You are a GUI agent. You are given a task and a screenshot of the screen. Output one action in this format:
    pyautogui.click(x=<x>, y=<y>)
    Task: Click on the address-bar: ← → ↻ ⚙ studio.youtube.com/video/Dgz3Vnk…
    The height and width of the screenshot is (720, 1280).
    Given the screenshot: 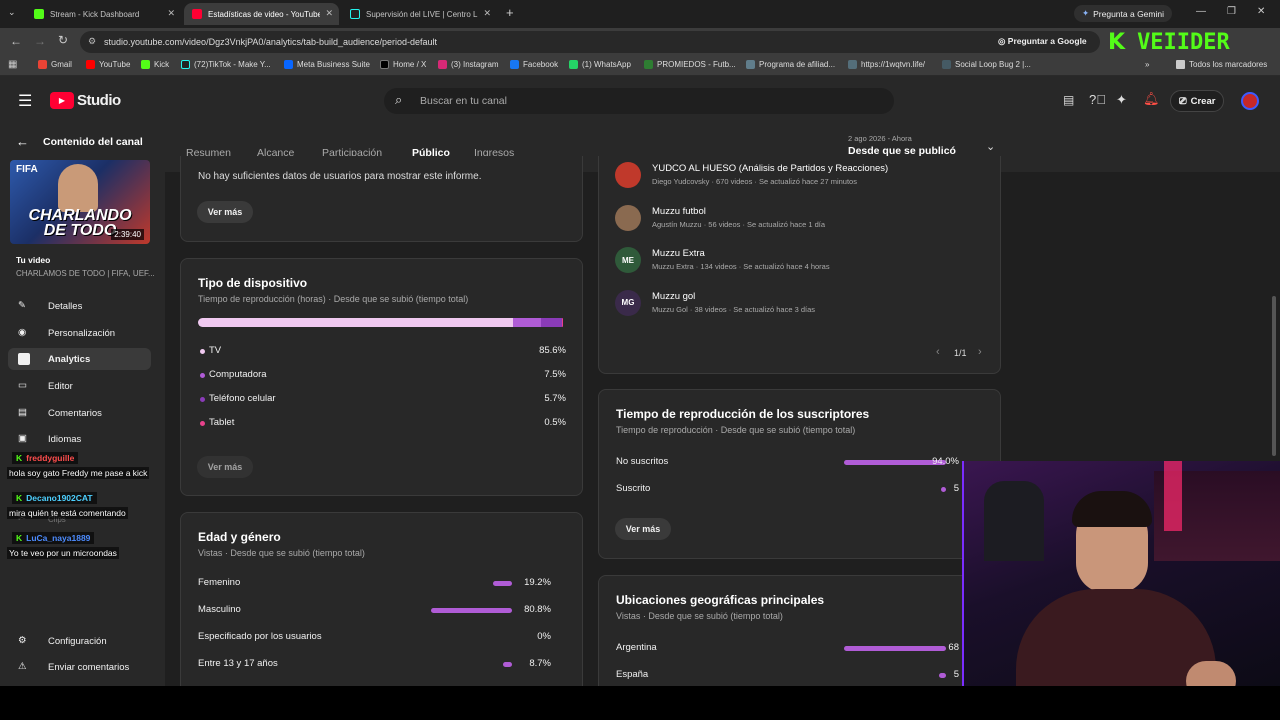 What is the action you would take?
    pyautogui.click(x=640, y=42)
    